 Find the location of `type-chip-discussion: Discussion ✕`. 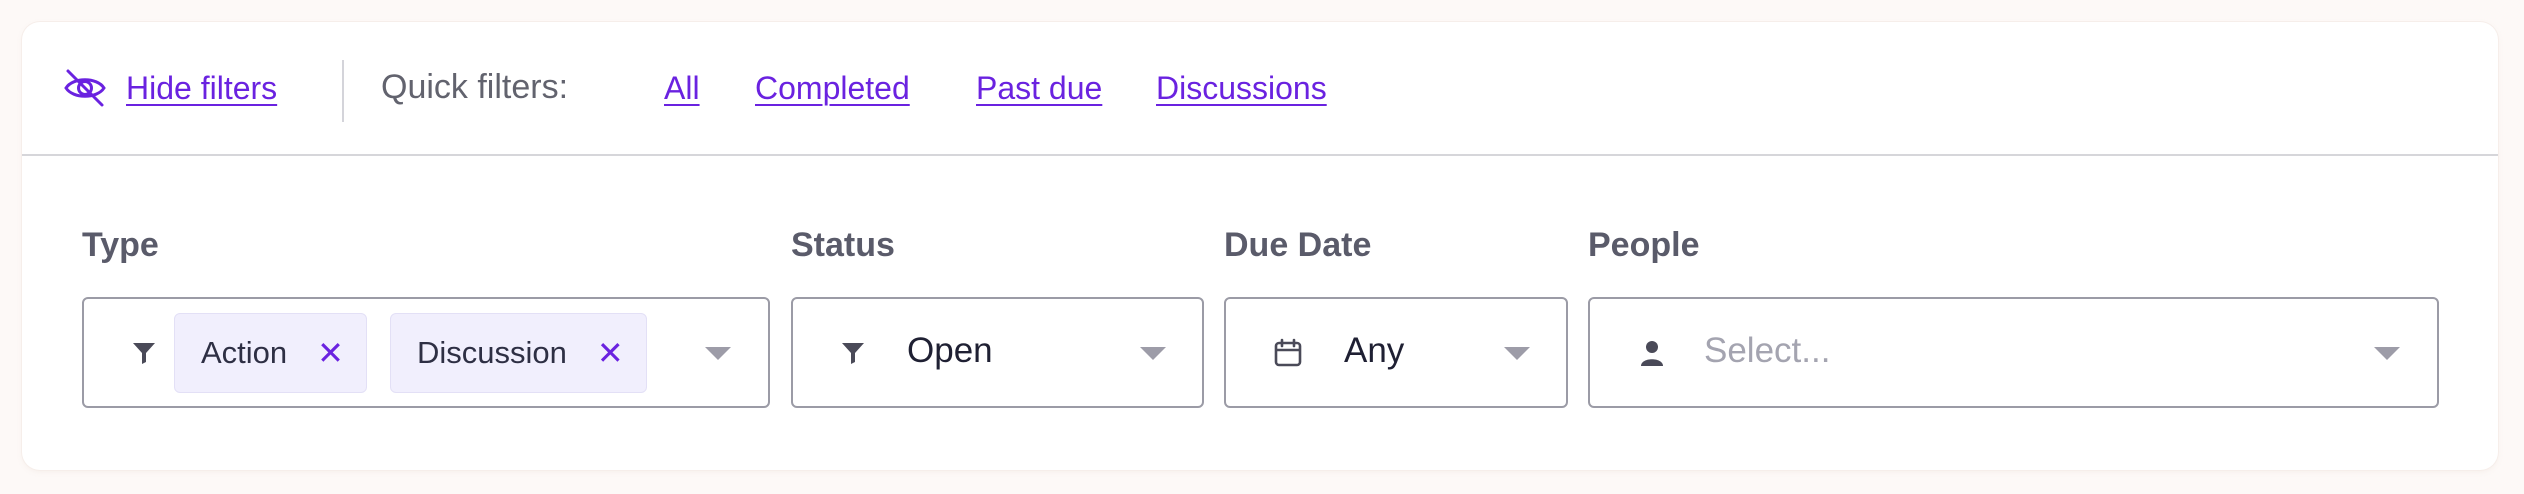

type-chip-discussion: Discussion ✕ is located at coordinates (518, 353).